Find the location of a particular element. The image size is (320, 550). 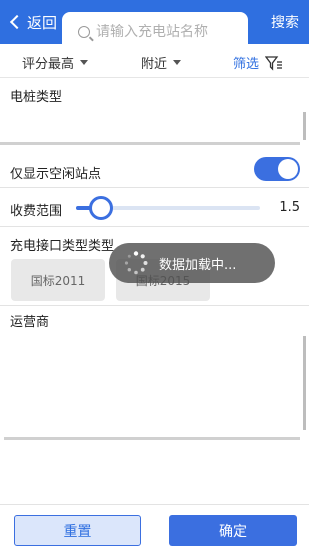

distance-dropdown: 附近 is located at coordinates (161, 62).